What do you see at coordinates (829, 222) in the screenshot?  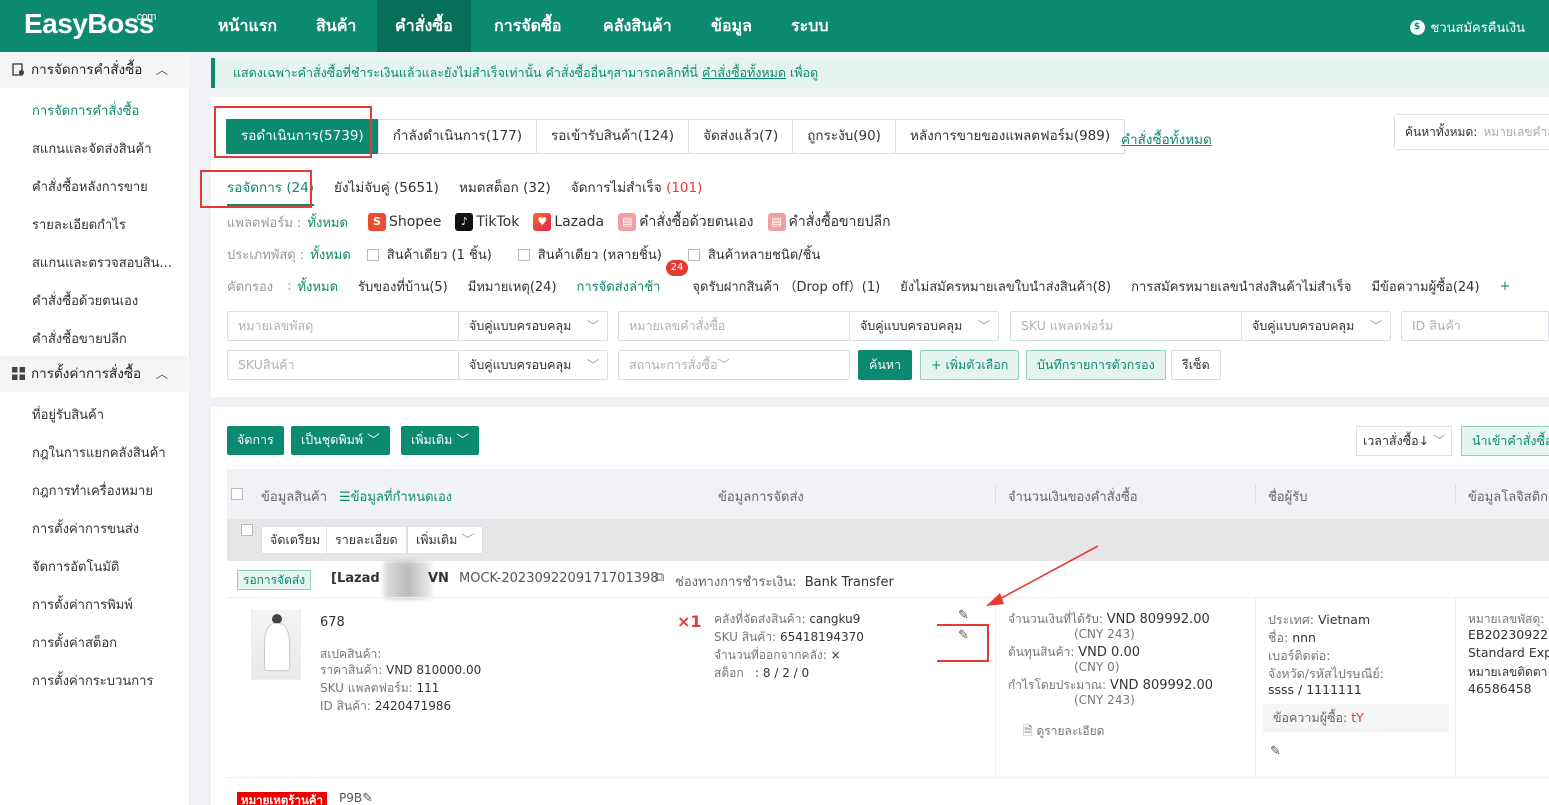 I see `platform-retail: ▤ คำสั่งซื้อขายปลีก` at bounding box center [829, 222].